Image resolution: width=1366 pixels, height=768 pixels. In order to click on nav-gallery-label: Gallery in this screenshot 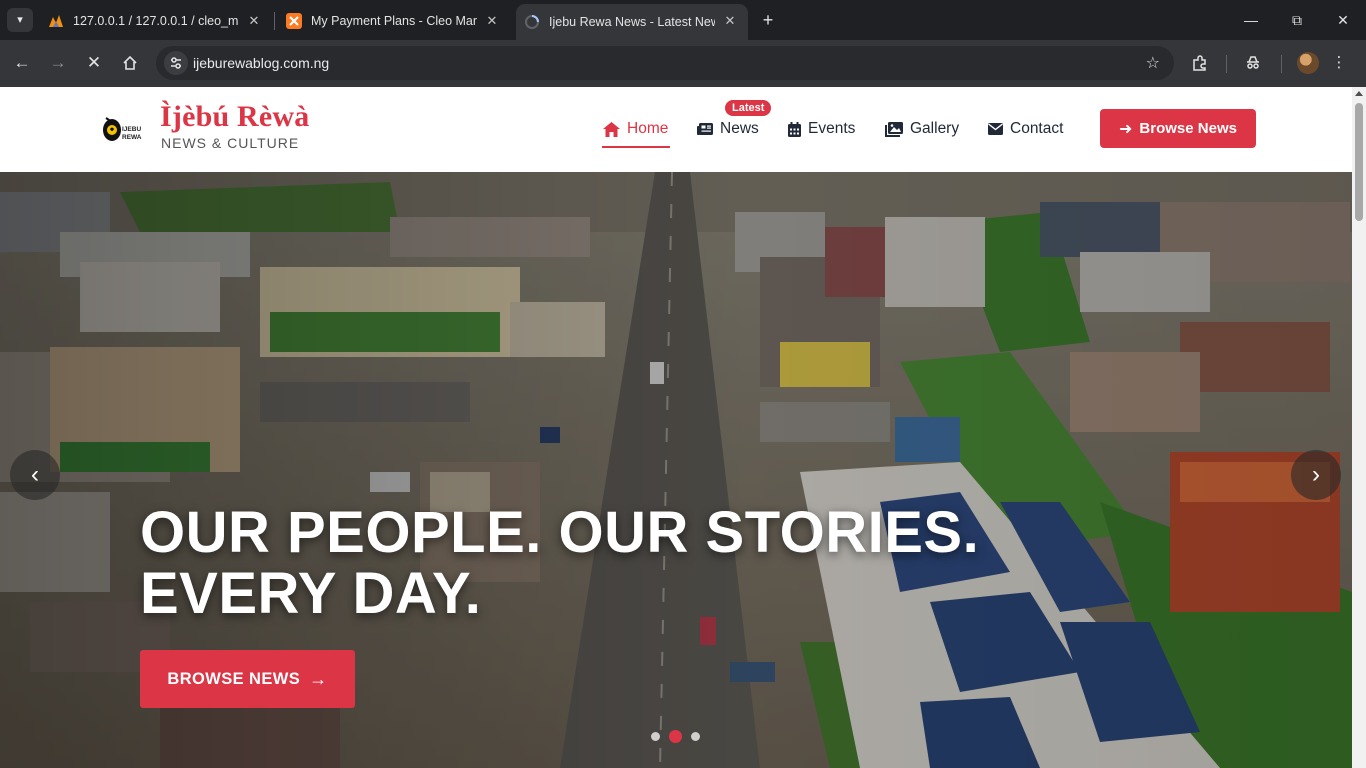, I will do `click(935, 128)`.